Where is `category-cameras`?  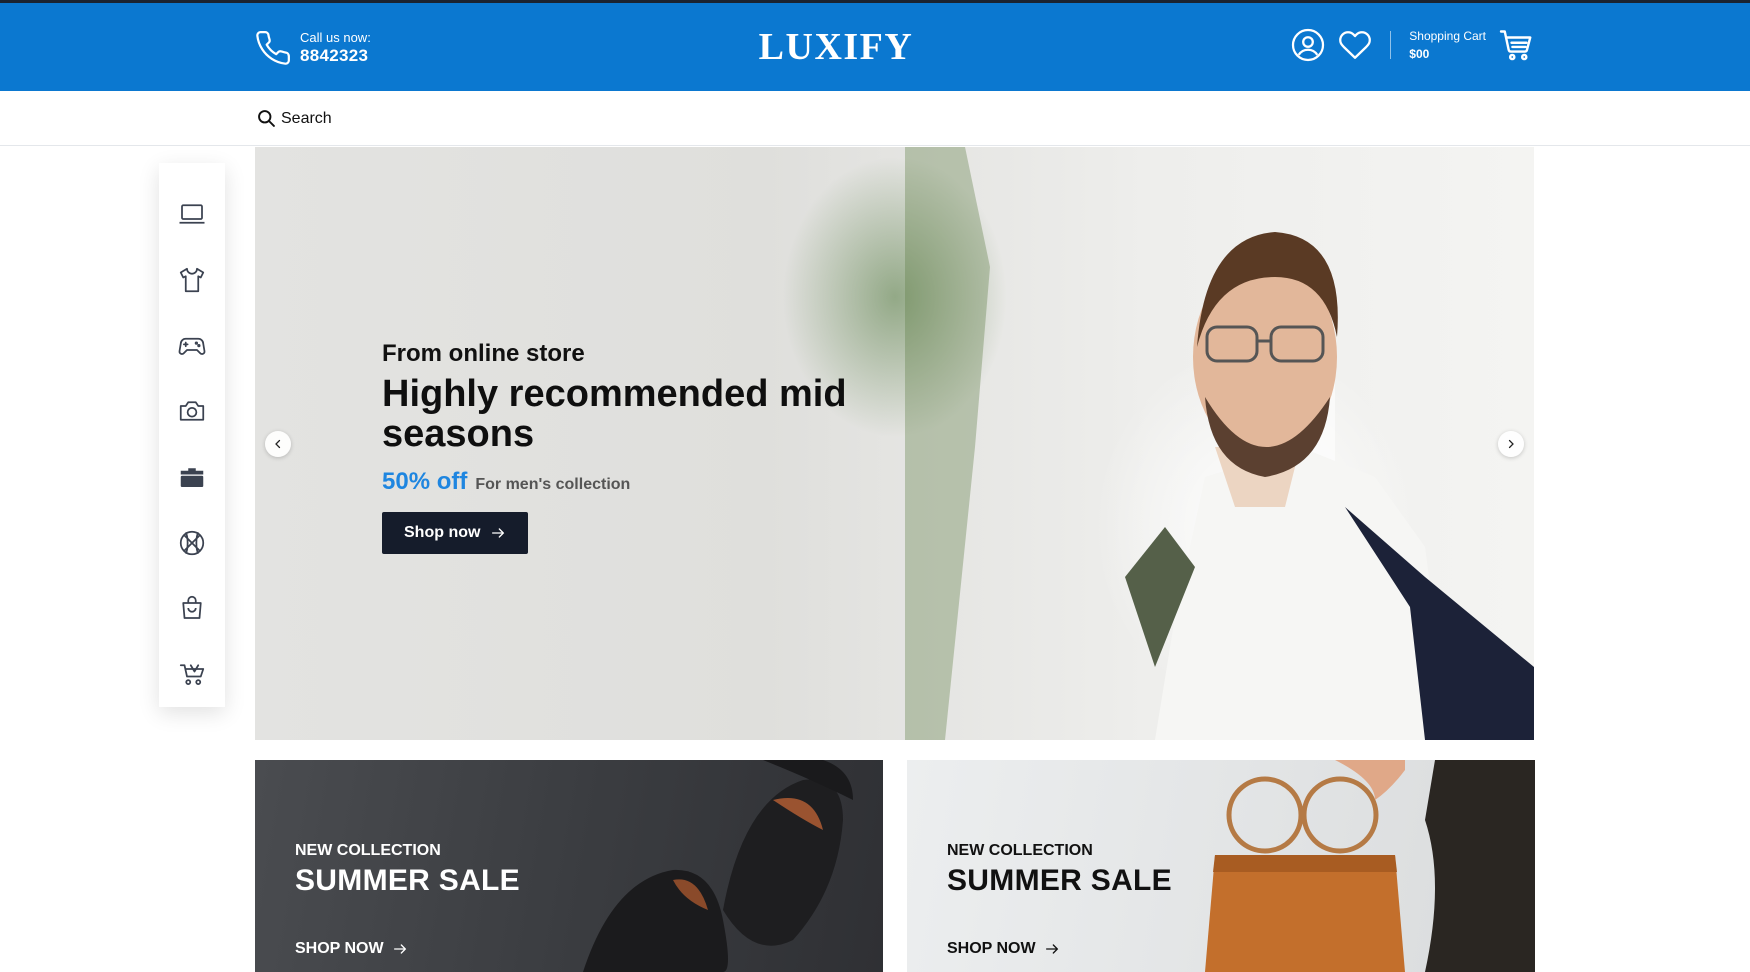
category-cameras is located at coordinates (192, 411).